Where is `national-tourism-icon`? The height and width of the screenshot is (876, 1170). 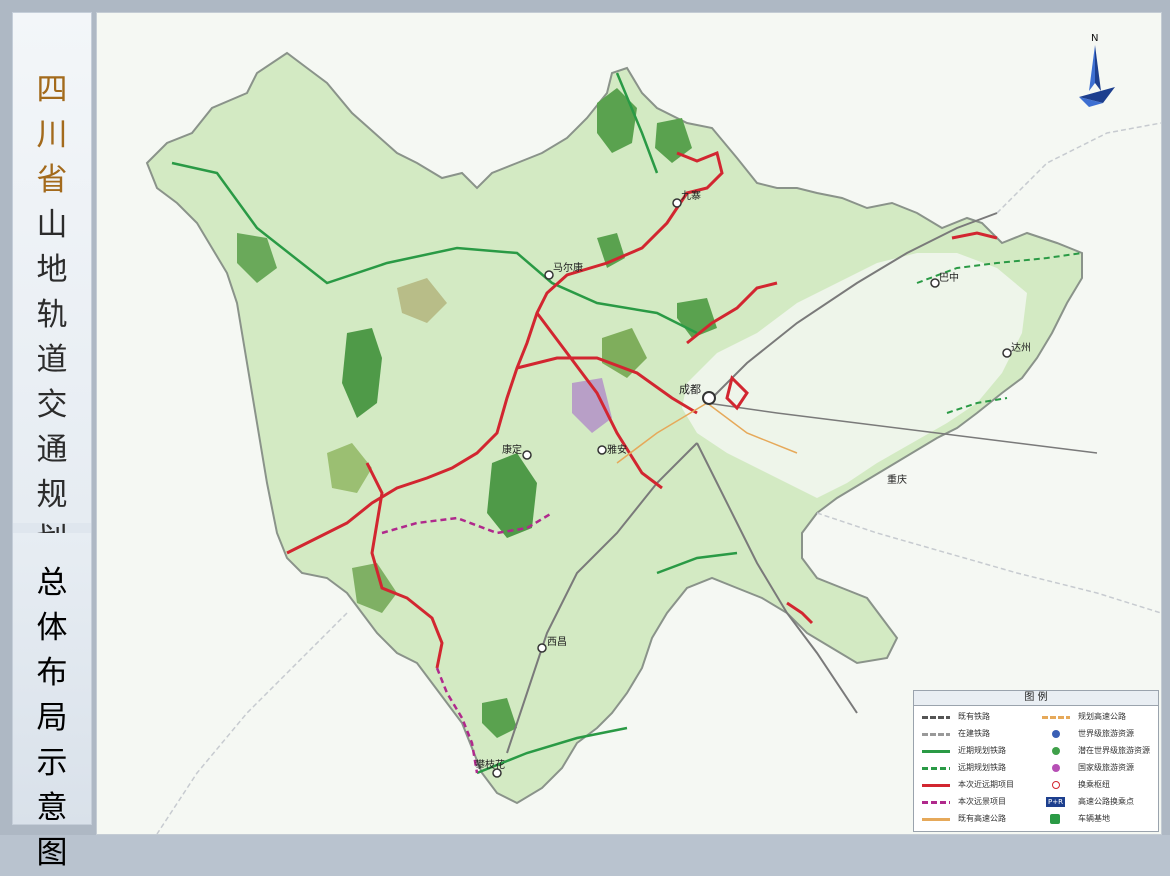
national-tourism-icon is located at coordinates (1056, 768).